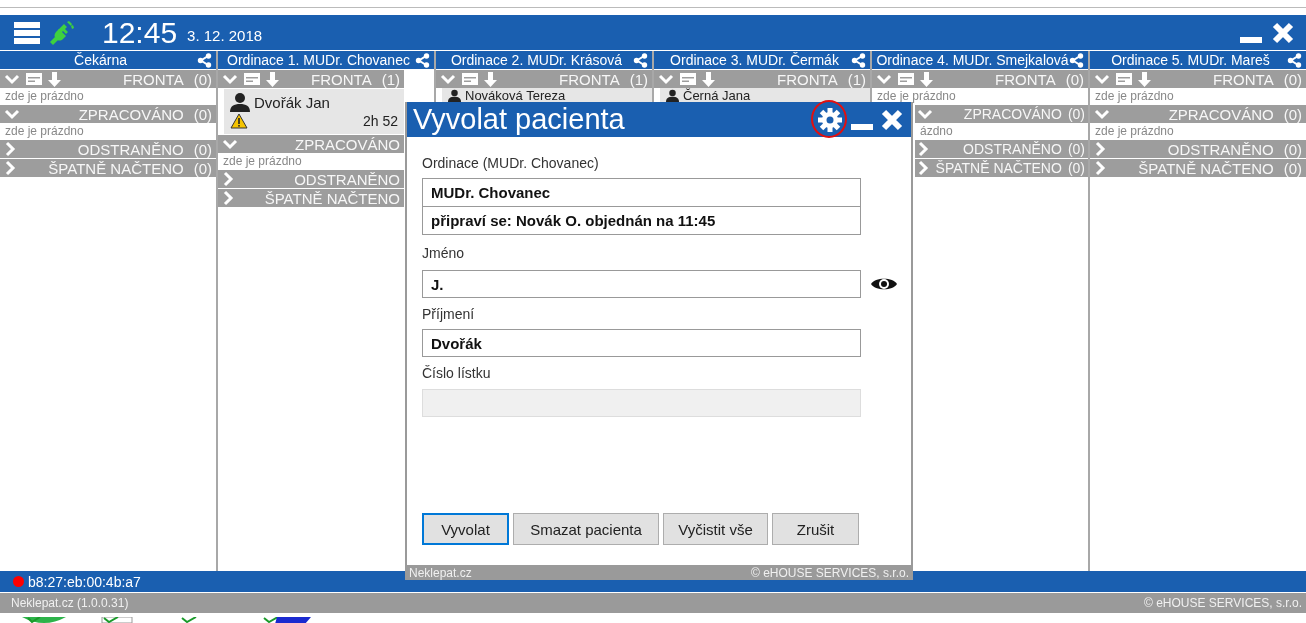 Image resolution: width=1306 pixels, height=623 pixels. What do you see at coordinates (457, 373) in the screenshot?
I see `field-label: Číslo lístku` at bounding box center [457, 373].